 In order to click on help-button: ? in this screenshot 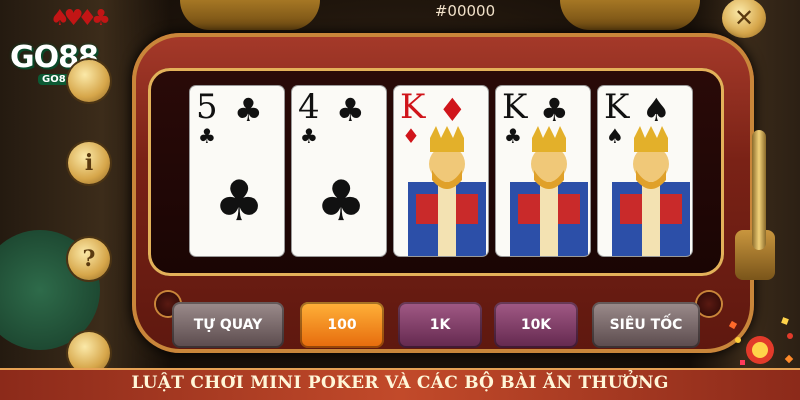, I will do `click(89, 259)`.